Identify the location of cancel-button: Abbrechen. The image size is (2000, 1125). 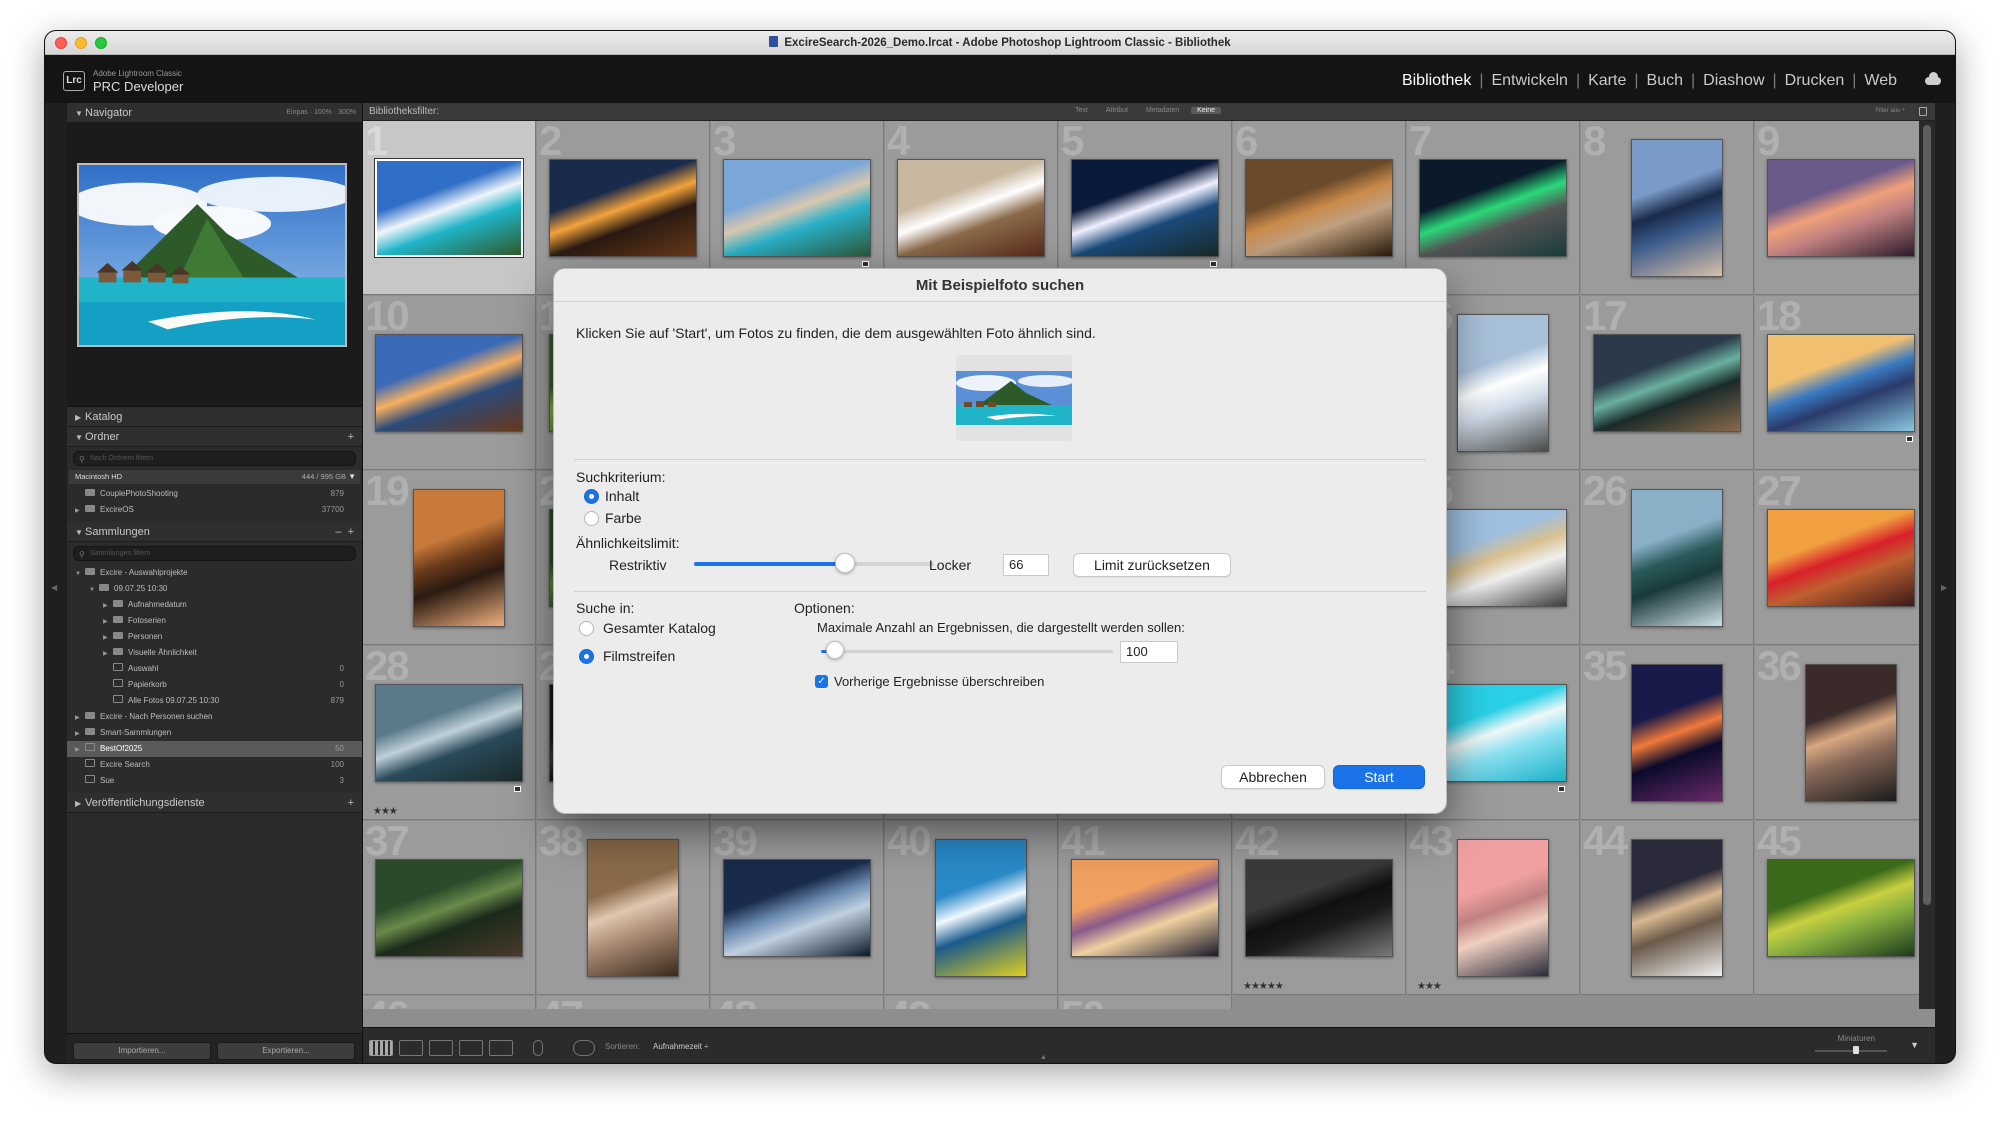
(1273, 777).